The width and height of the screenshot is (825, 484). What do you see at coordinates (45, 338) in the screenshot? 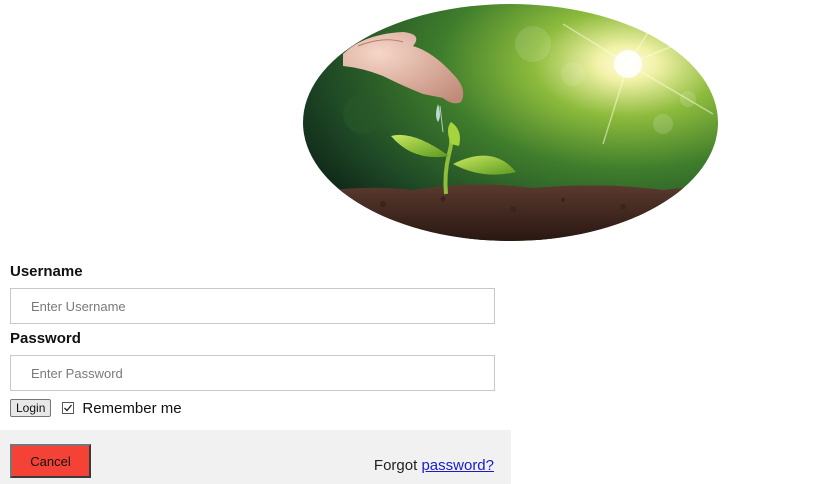
I see `password-label: Password` at bounding box center [45, 338].